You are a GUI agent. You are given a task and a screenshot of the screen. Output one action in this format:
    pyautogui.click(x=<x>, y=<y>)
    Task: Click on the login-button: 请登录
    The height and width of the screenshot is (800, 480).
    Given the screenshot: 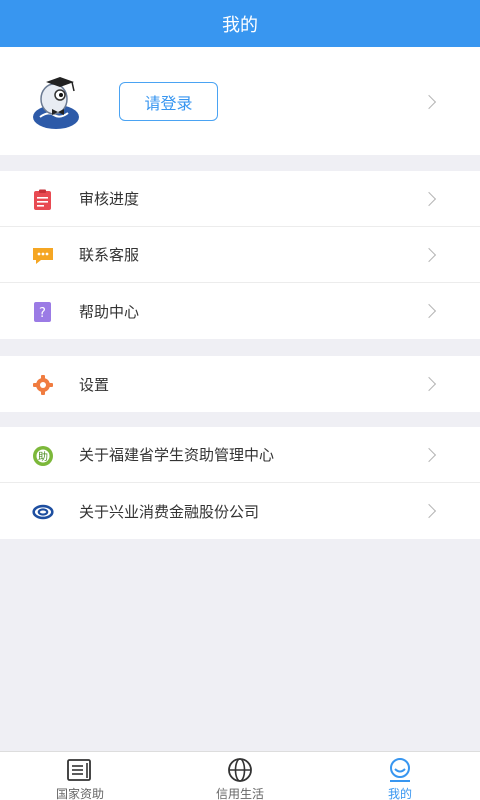 What is the action you would take?
    pyautogui.click(x=168, y=101)
    